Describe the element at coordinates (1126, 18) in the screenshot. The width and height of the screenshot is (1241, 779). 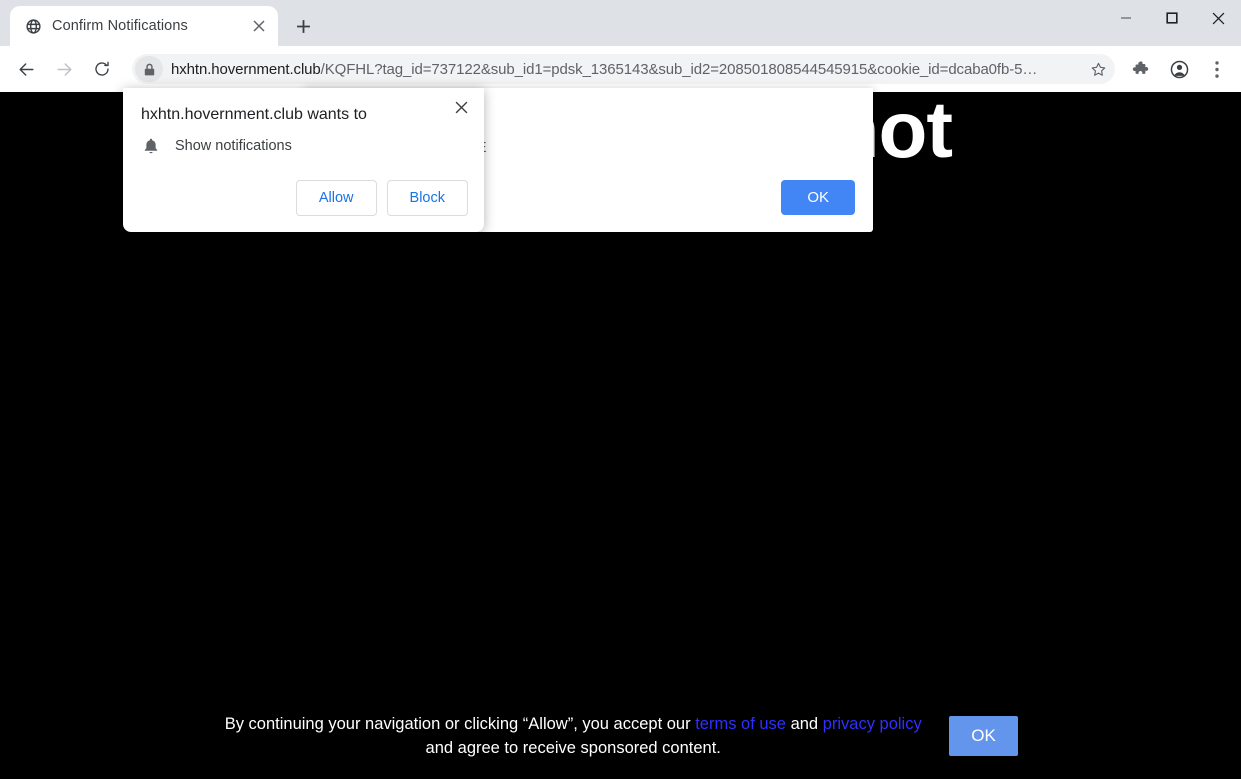
I see `minimize-icon` at that location.